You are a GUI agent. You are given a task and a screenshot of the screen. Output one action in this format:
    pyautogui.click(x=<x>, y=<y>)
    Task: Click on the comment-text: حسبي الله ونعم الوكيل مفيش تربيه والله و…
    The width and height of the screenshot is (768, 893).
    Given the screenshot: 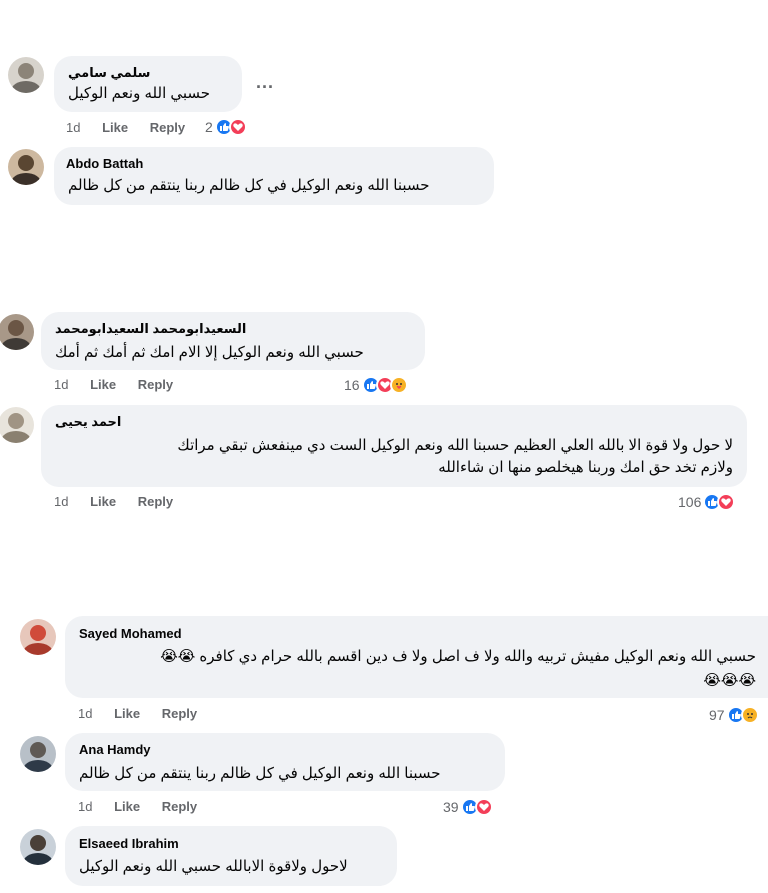 What is the action you would take?
    pyautogui.click(x=458, y=656)
    